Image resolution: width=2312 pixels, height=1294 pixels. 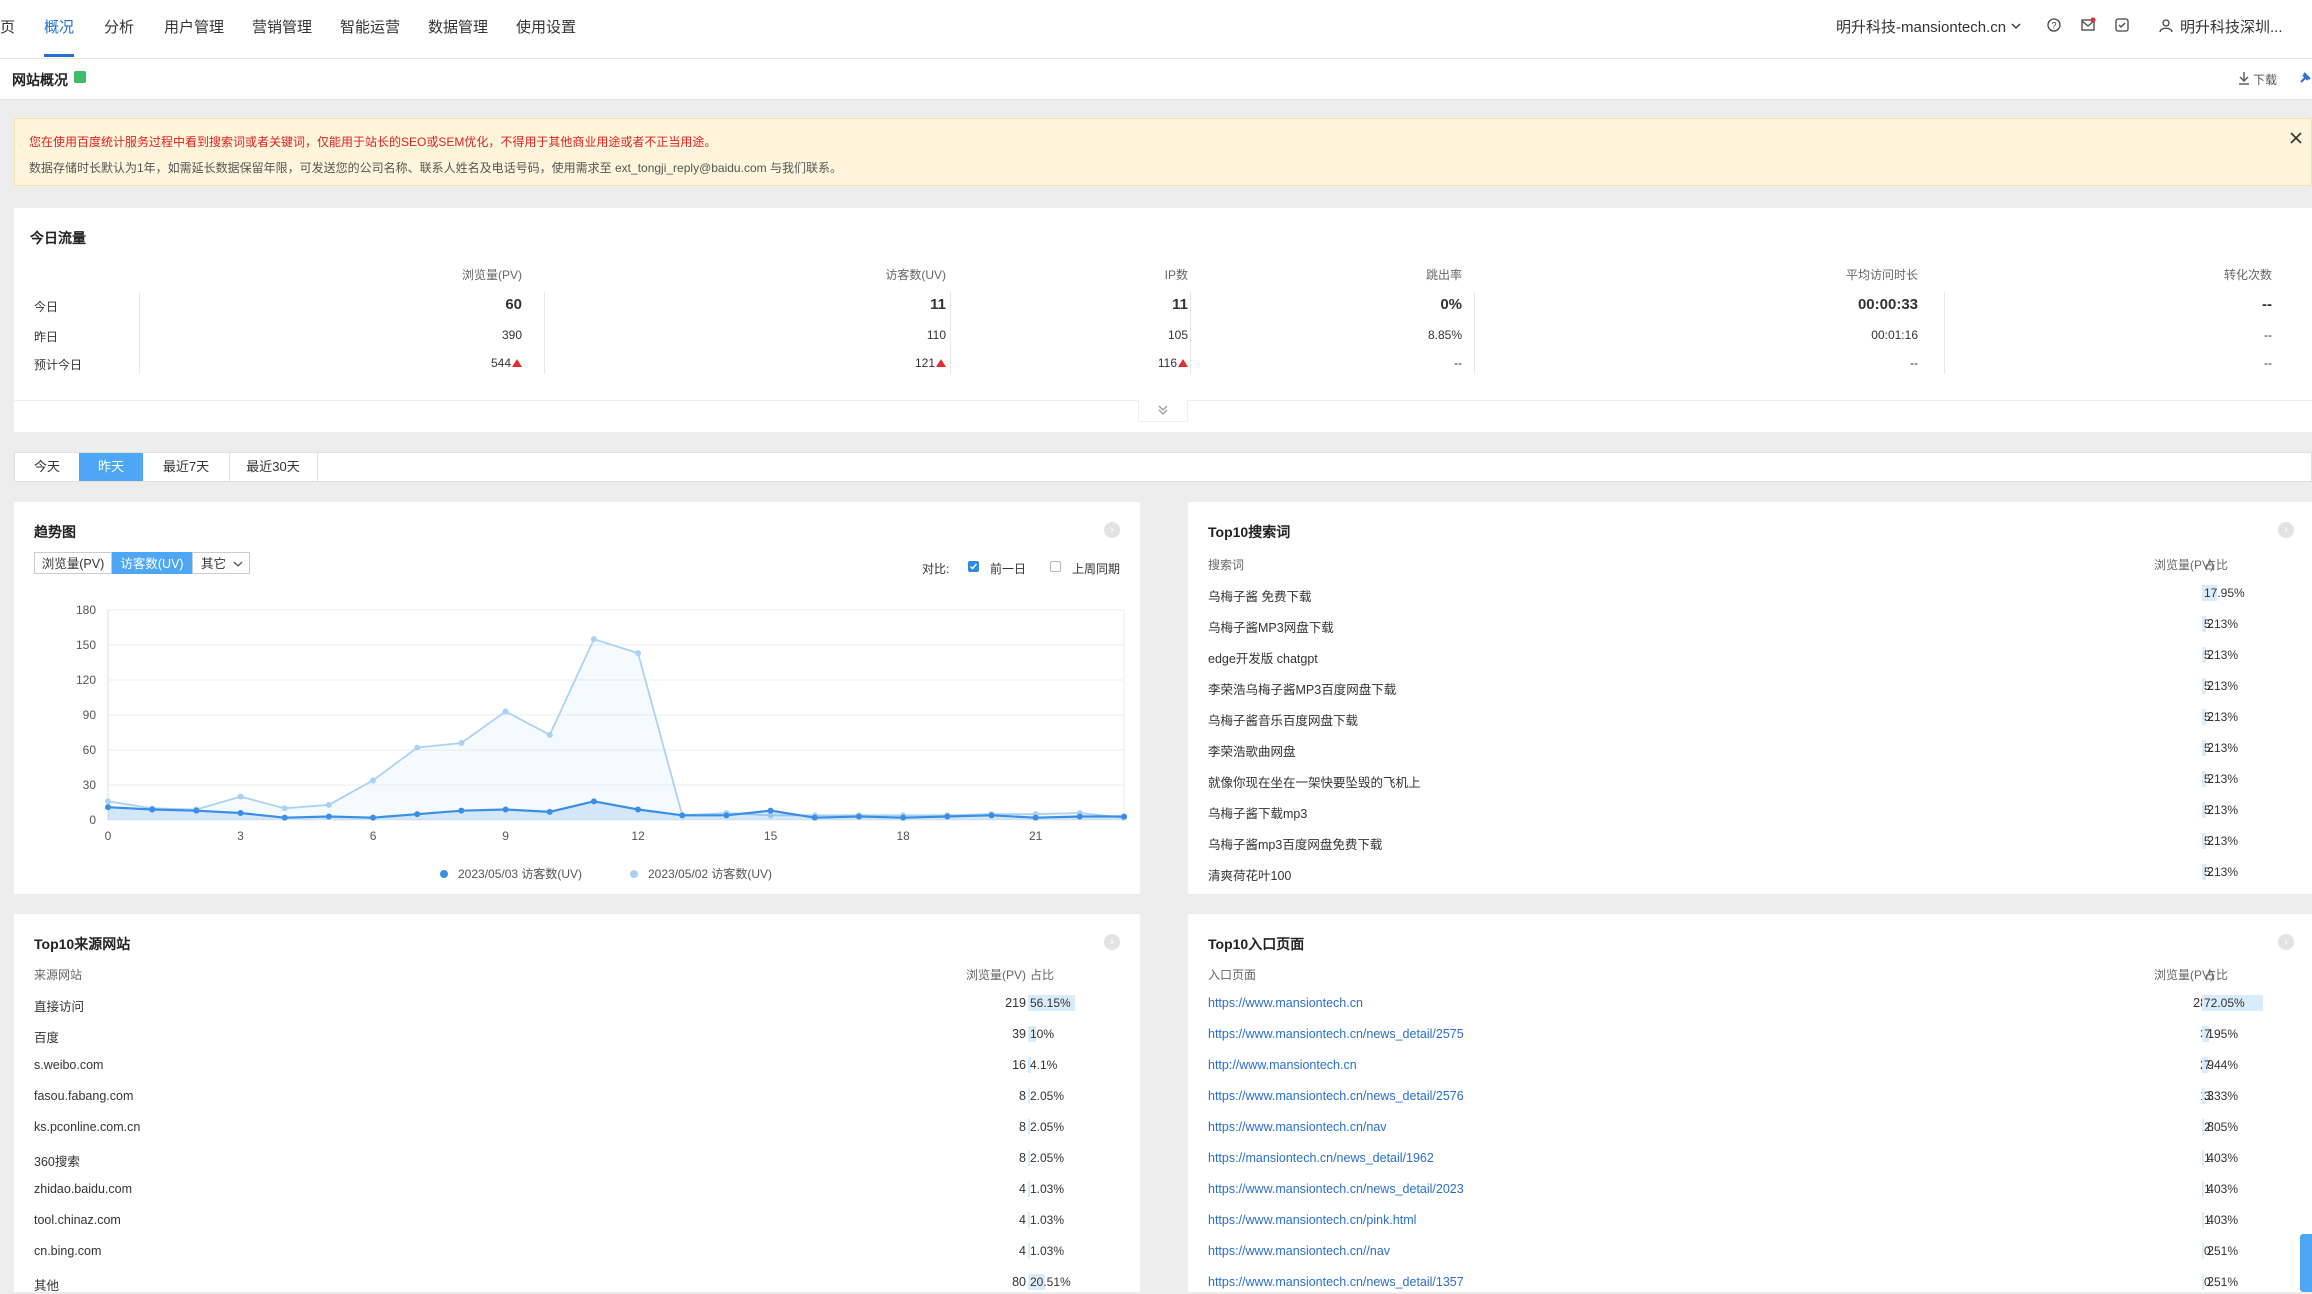 I want to click on list-item-ratio: 7.95%, so click(x=2221, y=1034).